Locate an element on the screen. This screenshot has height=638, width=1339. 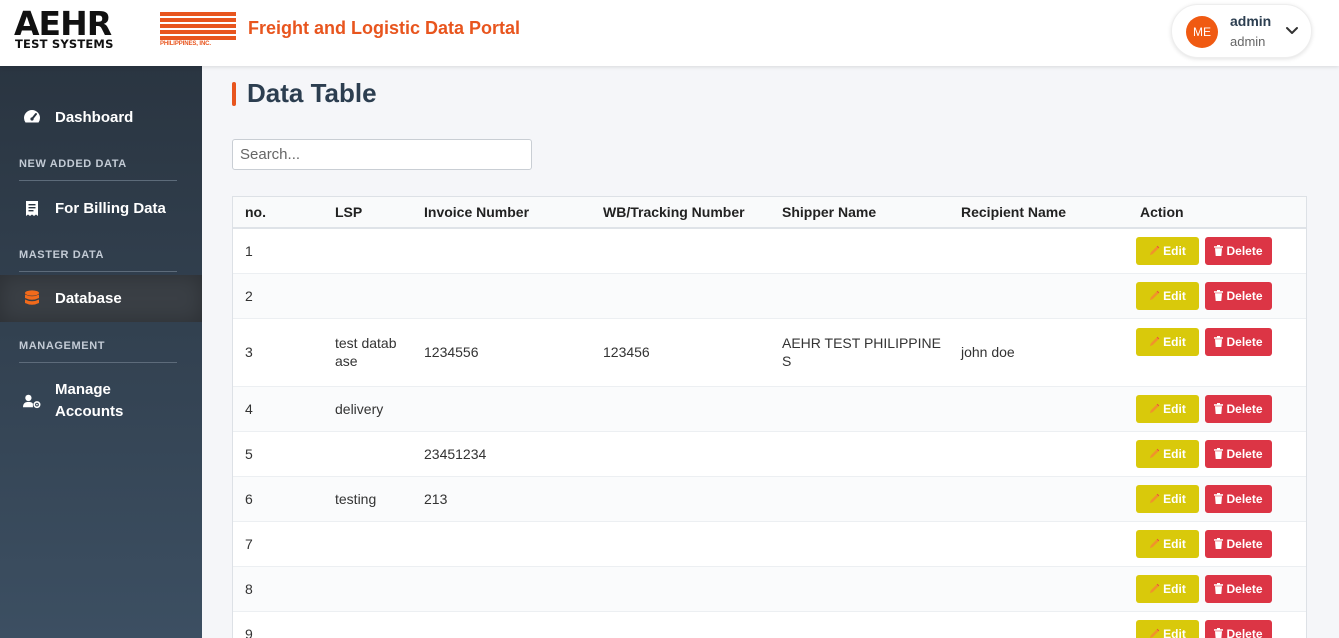
logo-tagline: PHILIPPINES, INC. is located at coordinates (185, 44).